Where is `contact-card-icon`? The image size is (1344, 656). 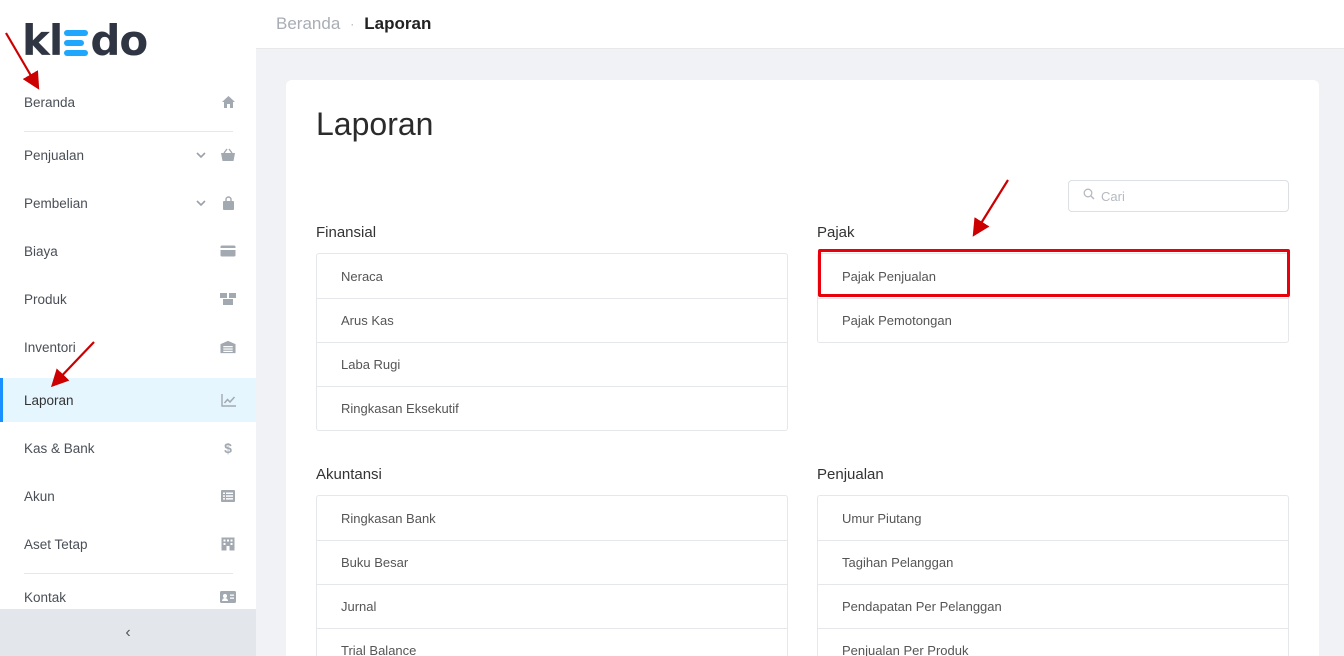 contact-card-icon is located at coordinates (228, 597).